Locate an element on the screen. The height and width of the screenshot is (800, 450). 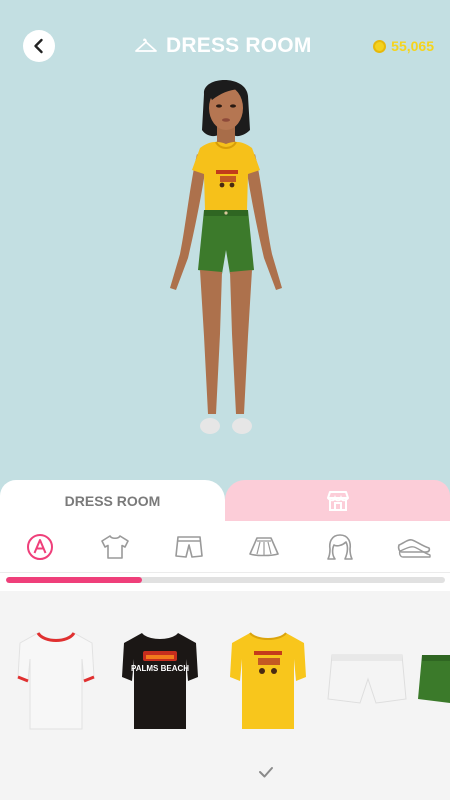
hair-icon is located at coordinates (340, 547).